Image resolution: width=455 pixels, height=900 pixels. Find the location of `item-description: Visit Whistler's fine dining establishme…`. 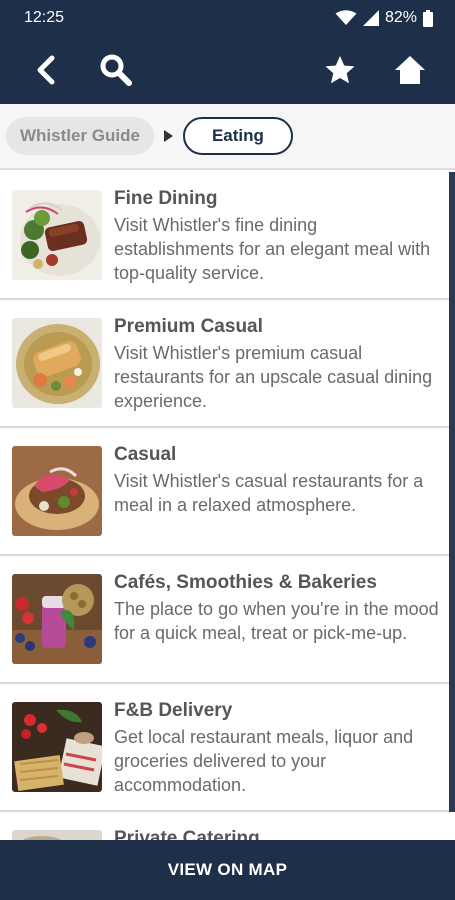

item-description: Visit Whistler's fine dining establishme… is located at coordinates (272, 249).